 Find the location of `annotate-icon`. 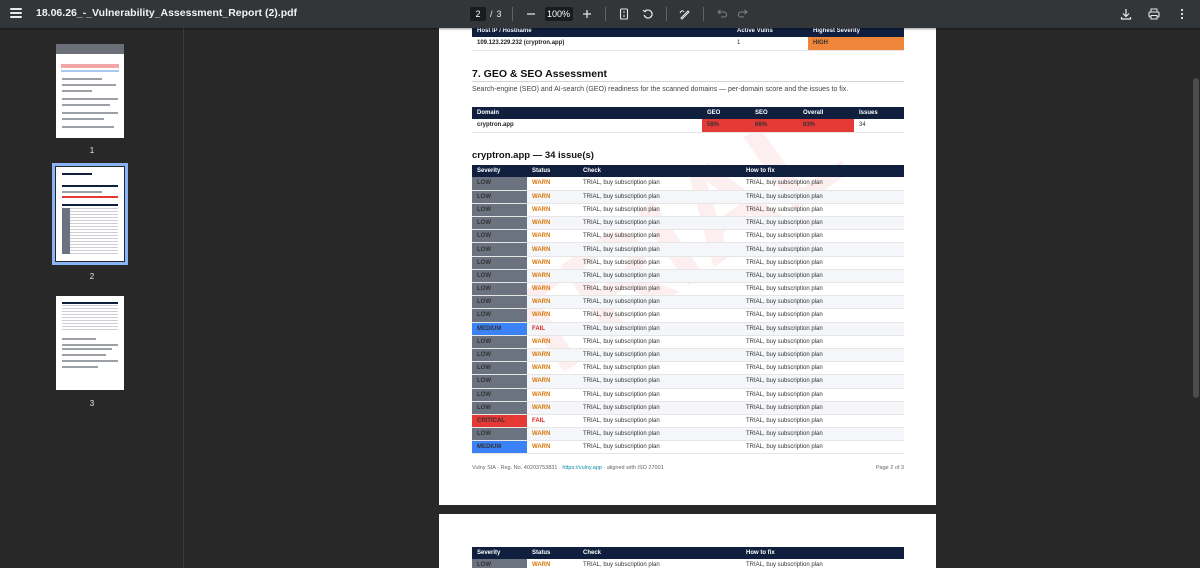

annotate-icon is located at coordinates (685, 14).